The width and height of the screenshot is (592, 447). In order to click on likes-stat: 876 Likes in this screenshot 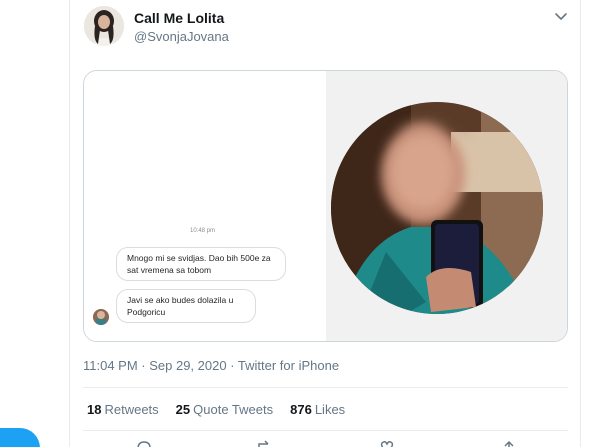, I will do `click(317, 409)`.